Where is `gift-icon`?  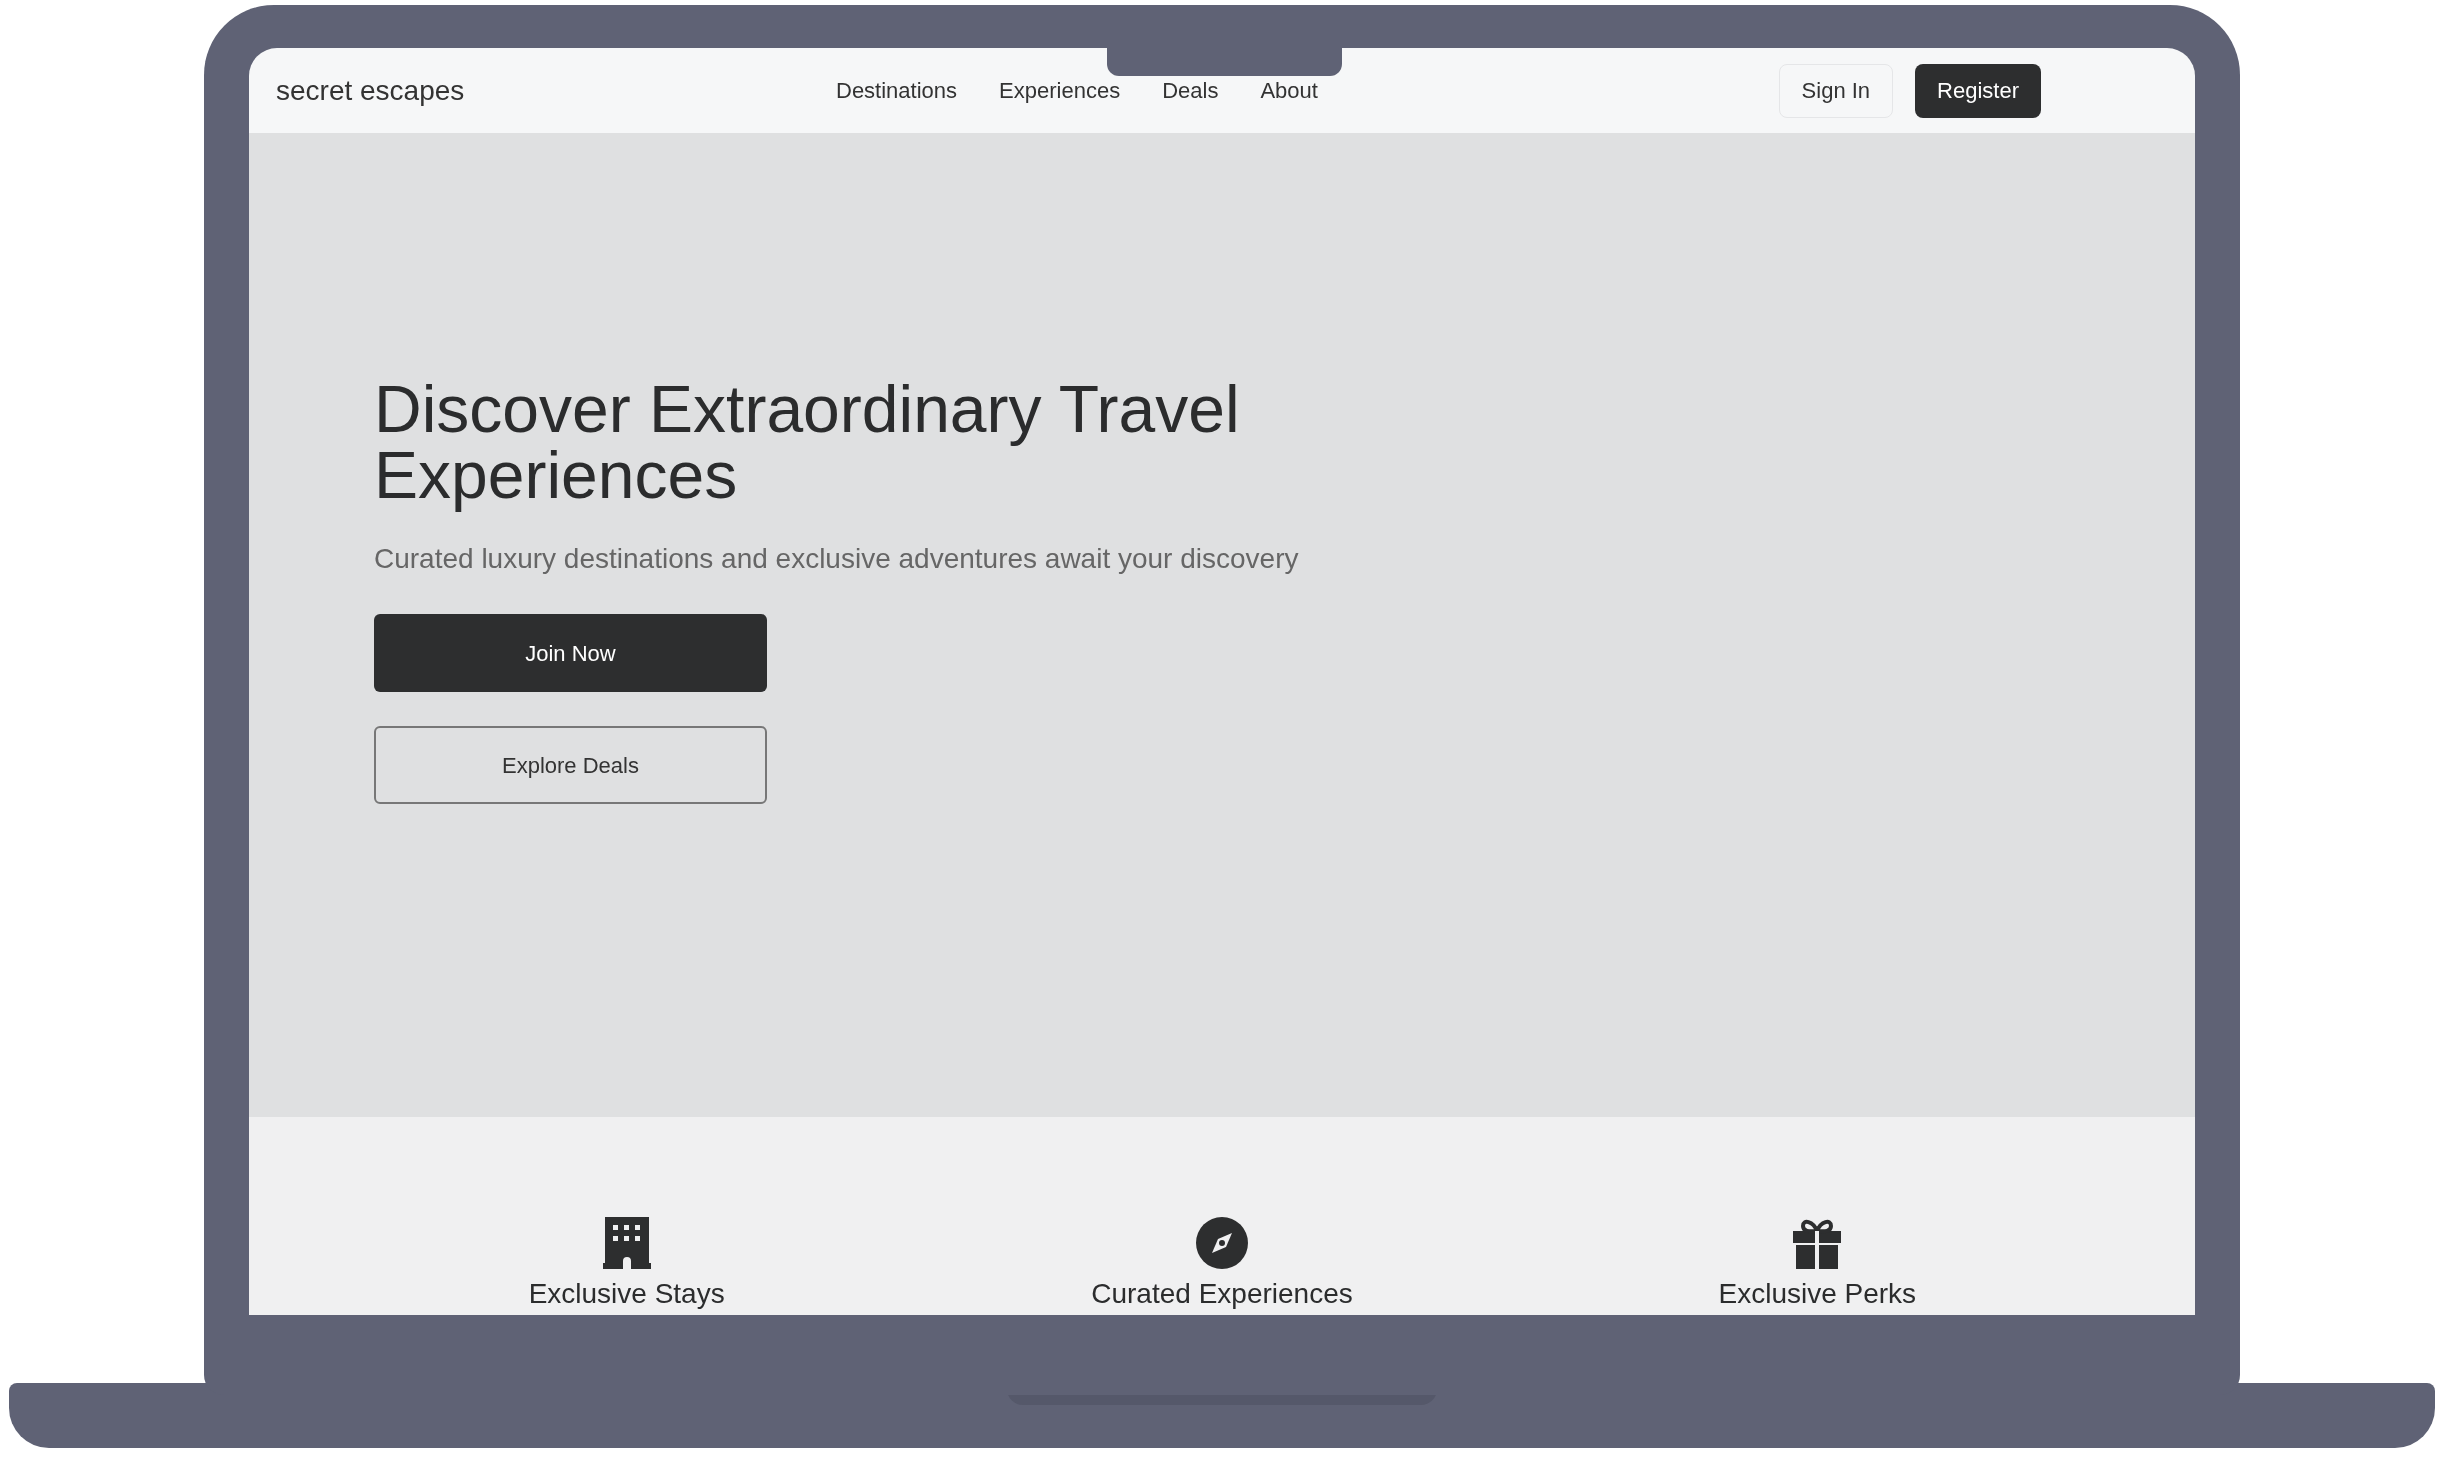 gift-icon is located at coordinates (1817, 1243).